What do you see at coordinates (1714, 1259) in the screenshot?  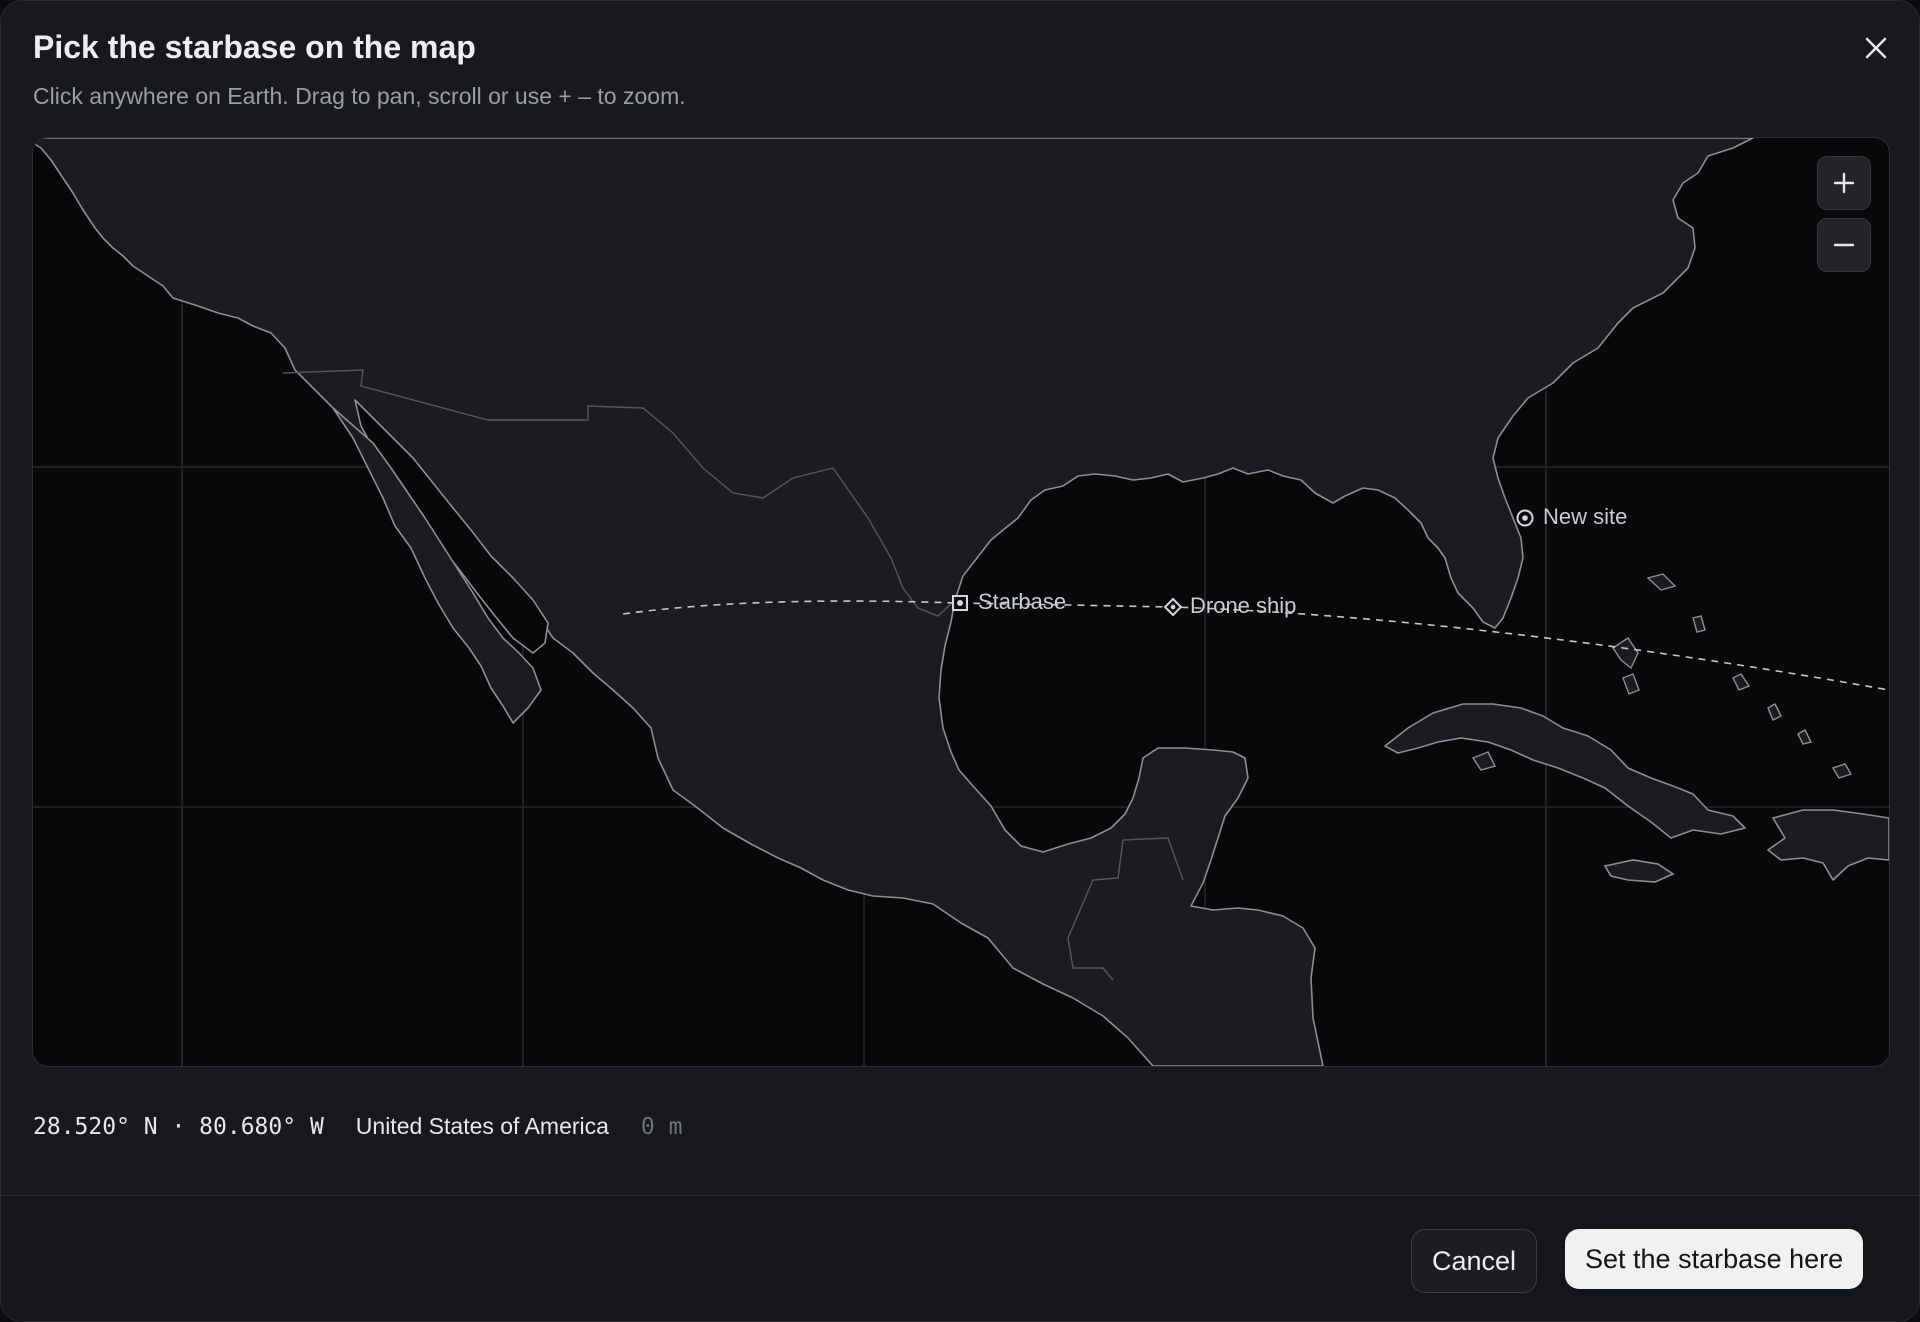 I see `set-starbase-button: Set the starbase here` at bounding box center [1714, 1259].